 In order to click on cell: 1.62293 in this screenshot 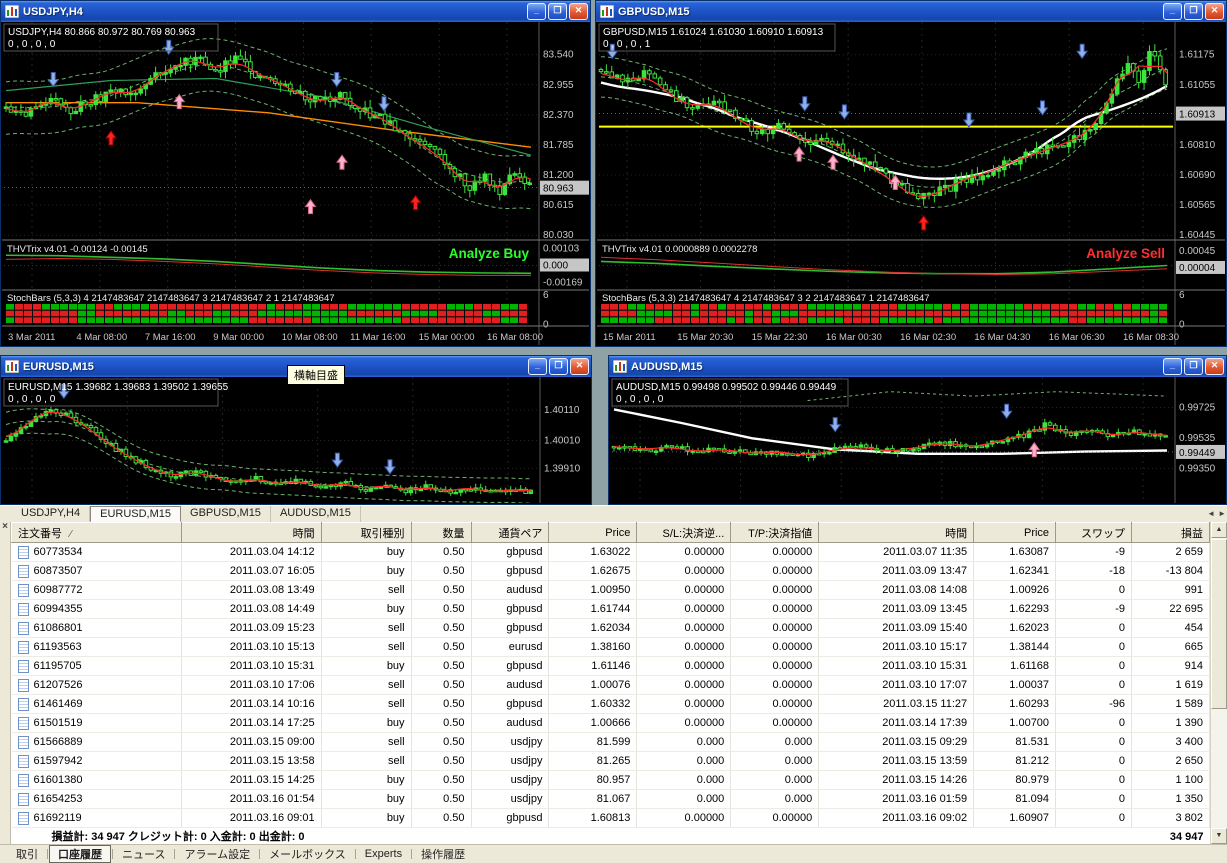, I will do `click(1015, 609)`.